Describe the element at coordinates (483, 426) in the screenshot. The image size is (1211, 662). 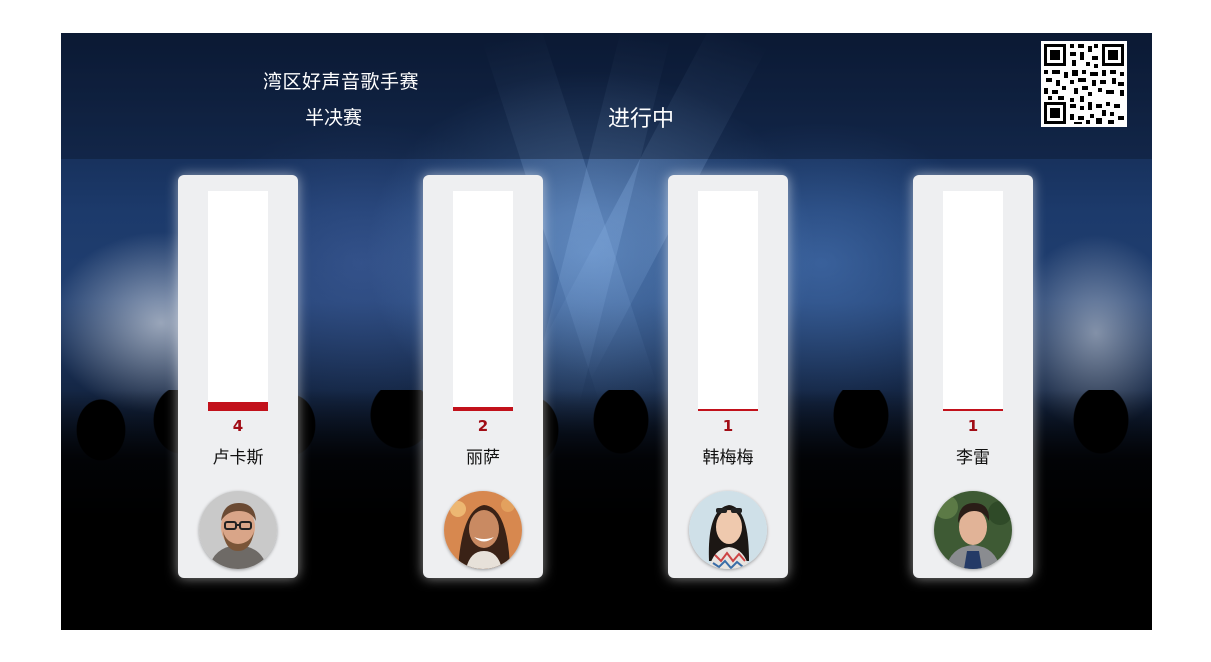
I see `vote-count: 2` at that location.